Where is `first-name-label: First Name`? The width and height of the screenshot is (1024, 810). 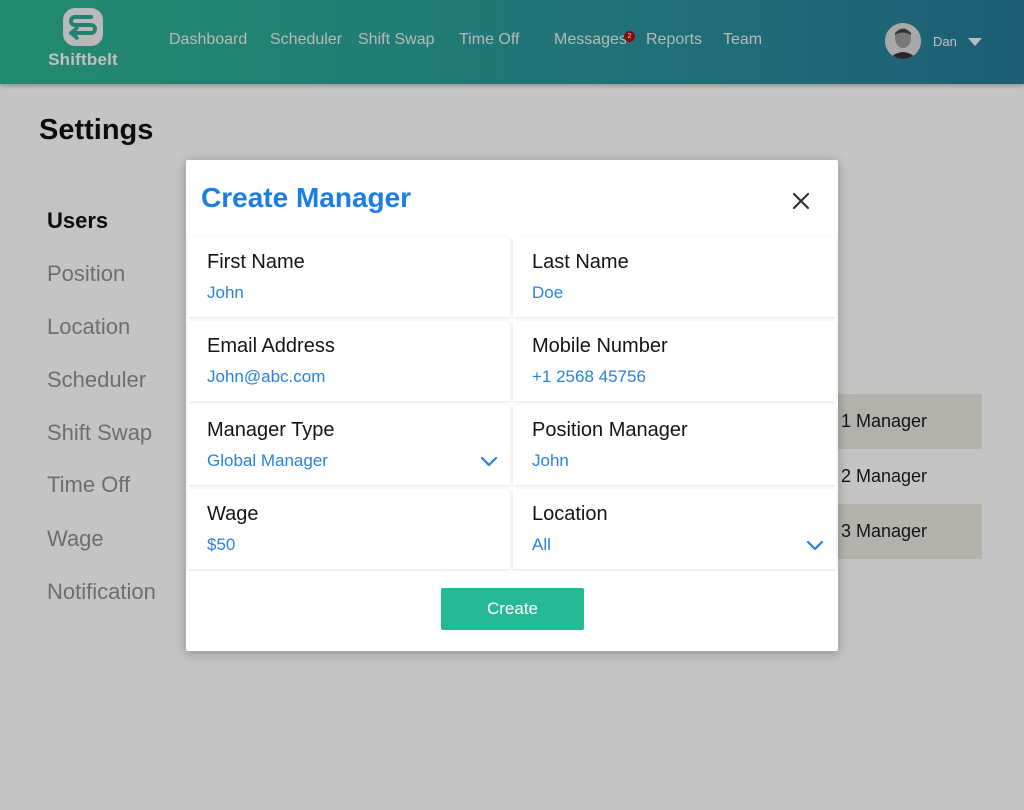 first-name-label: First Name is located at coordinates (256, 262).